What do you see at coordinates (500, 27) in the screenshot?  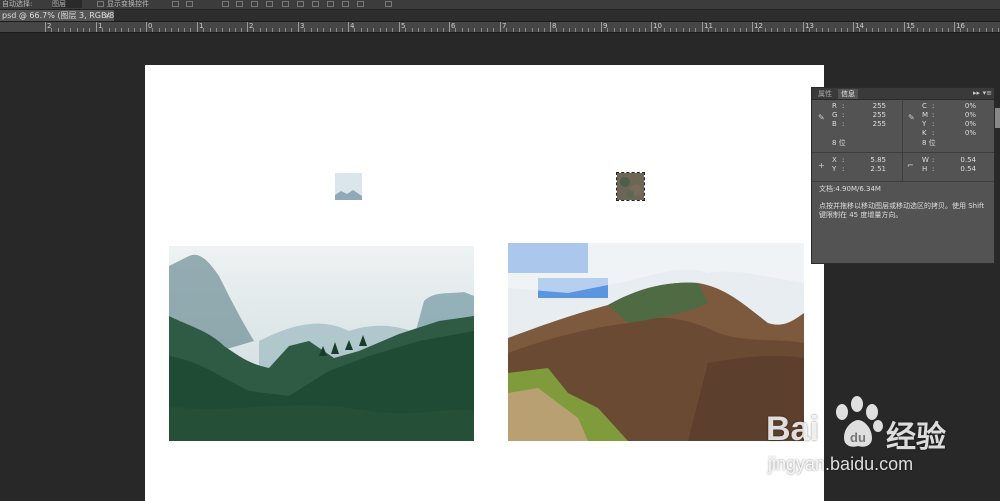 I see `horizontal-ruler: 2 1 0 1 2 3 4 5 6 7 8 9 10 11 12 13 14 15 16` at bounding box center [500, 27].